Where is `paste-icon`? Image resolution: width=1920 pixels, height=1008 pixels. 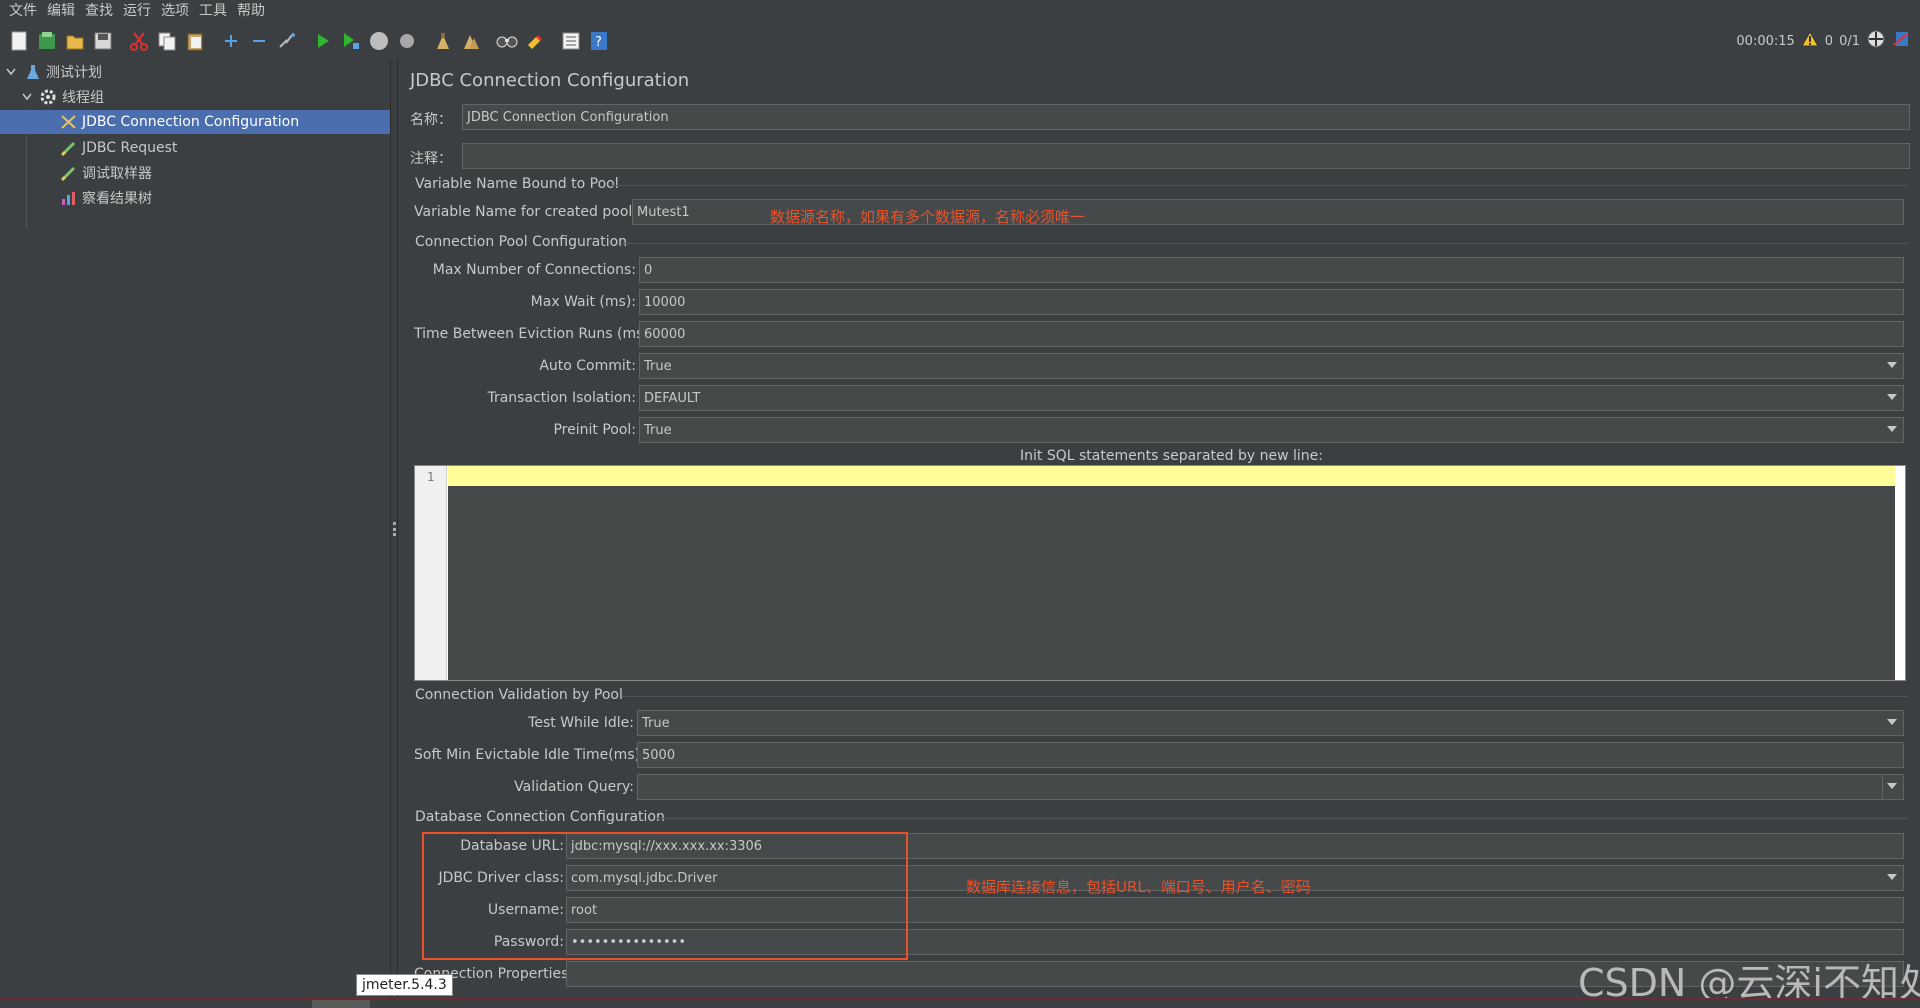
paste-icon is located at coordinates (195, 41).